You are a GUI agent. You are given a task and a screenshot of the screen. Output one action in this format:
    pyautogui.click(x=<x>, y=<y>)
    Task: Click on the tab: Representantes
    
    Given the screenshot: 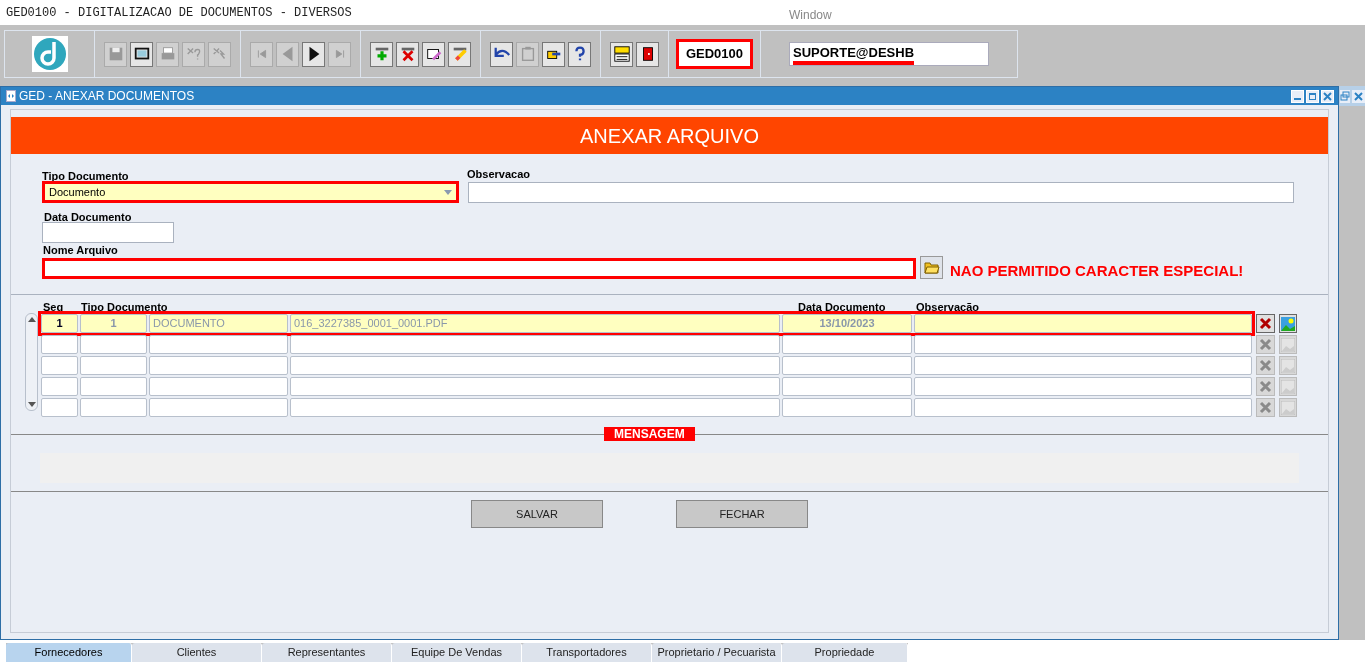 What is the action you would take?
    pyautogui.click(x=327, y=652)
    